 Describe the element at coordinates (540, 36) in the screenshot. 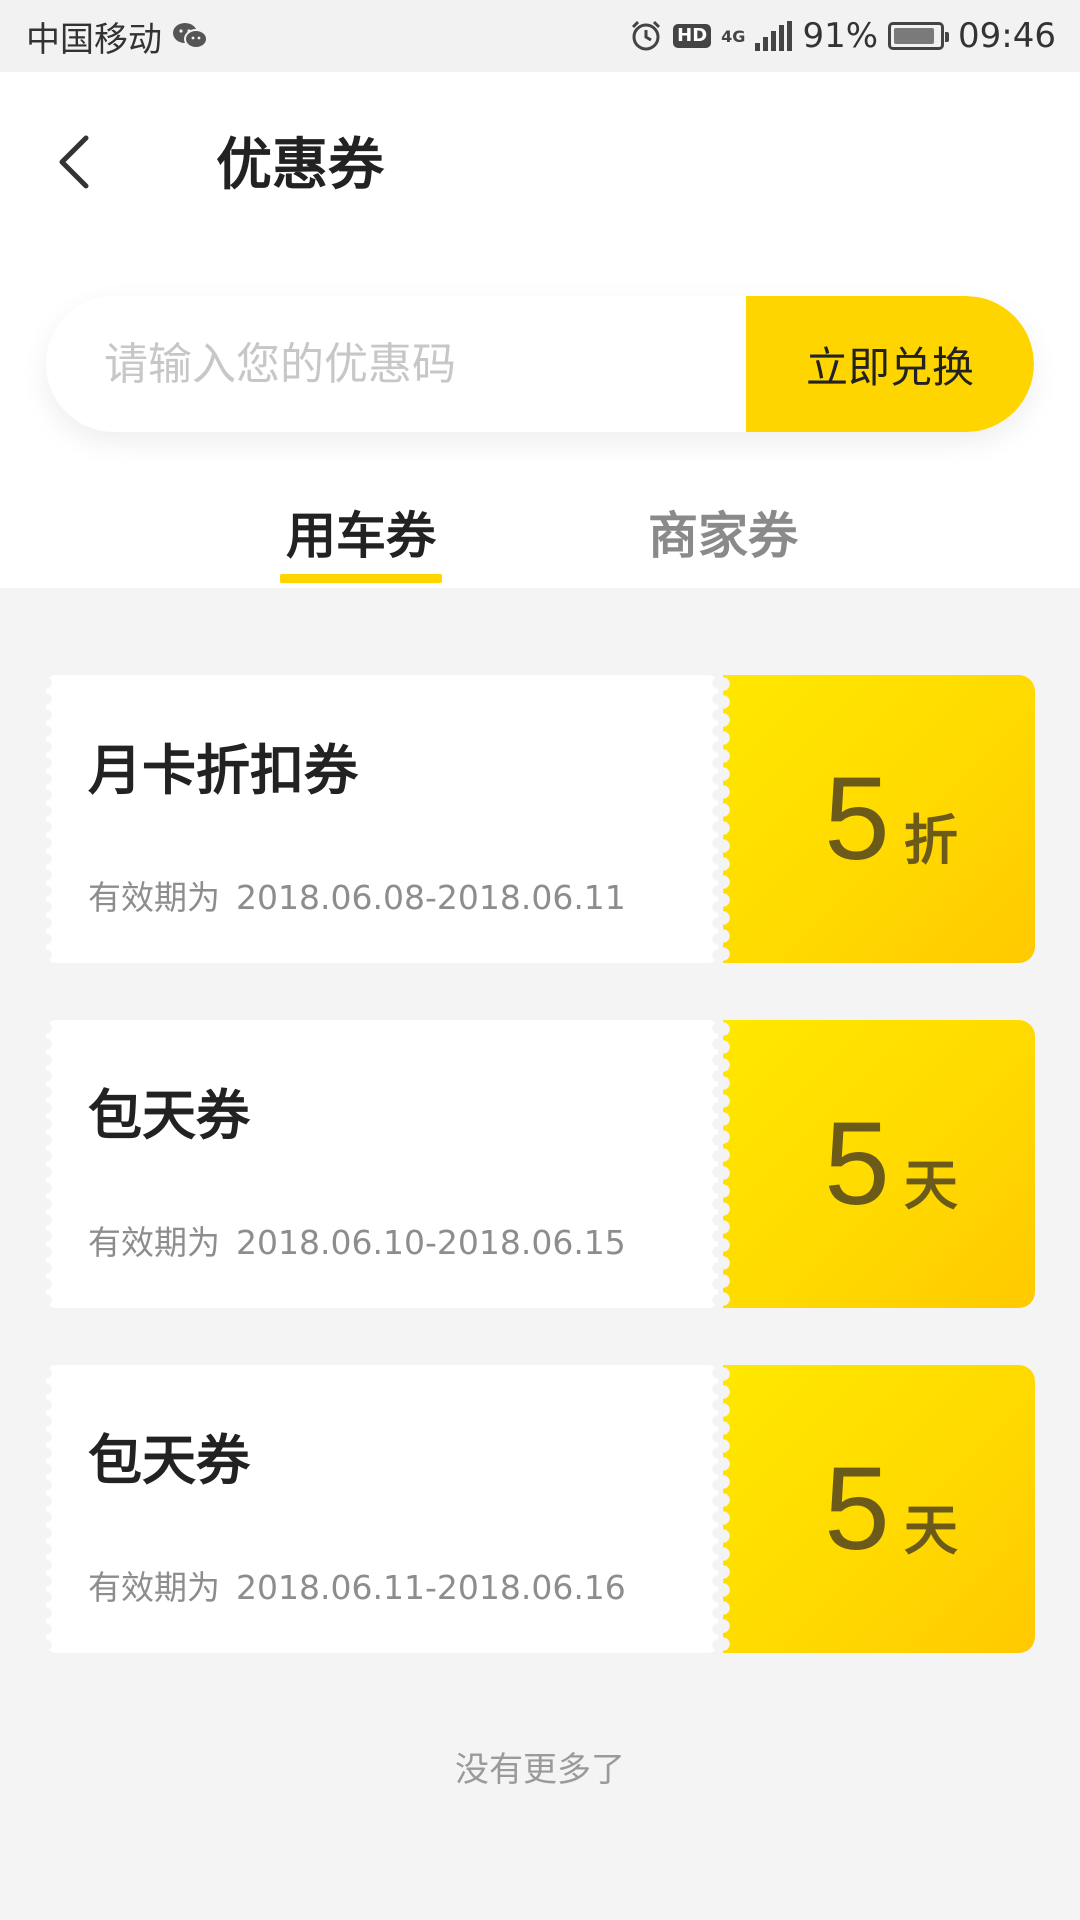

I see `status-bar: 中国移动 HD 4G 91% 09:46` at that location.